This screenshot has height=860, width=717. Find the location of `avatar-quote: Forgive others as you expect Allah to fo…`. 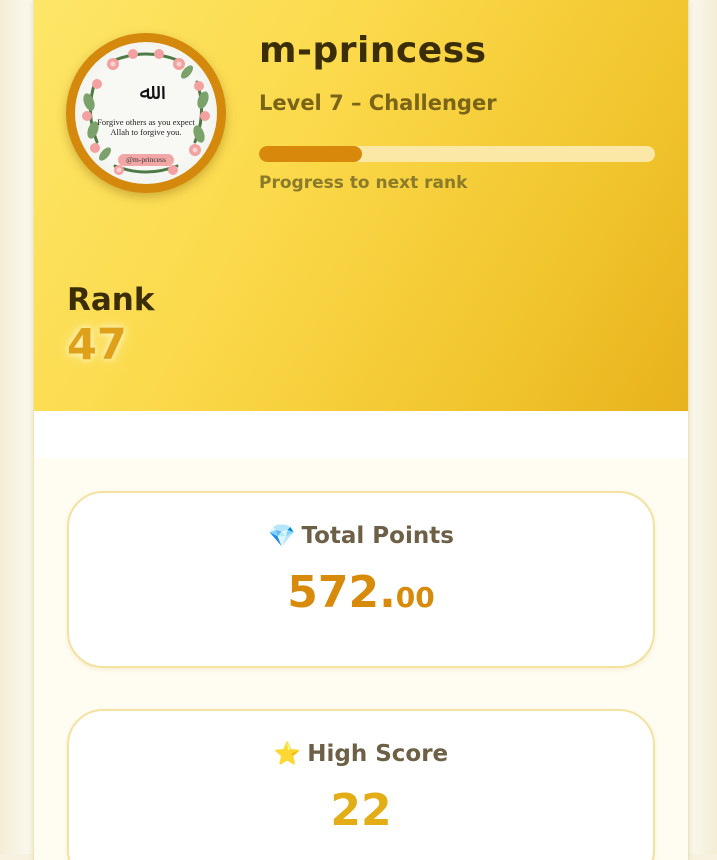

avatar-quote: Forgive others as you expect Allah to fo… is located at coordinates (146, 127).